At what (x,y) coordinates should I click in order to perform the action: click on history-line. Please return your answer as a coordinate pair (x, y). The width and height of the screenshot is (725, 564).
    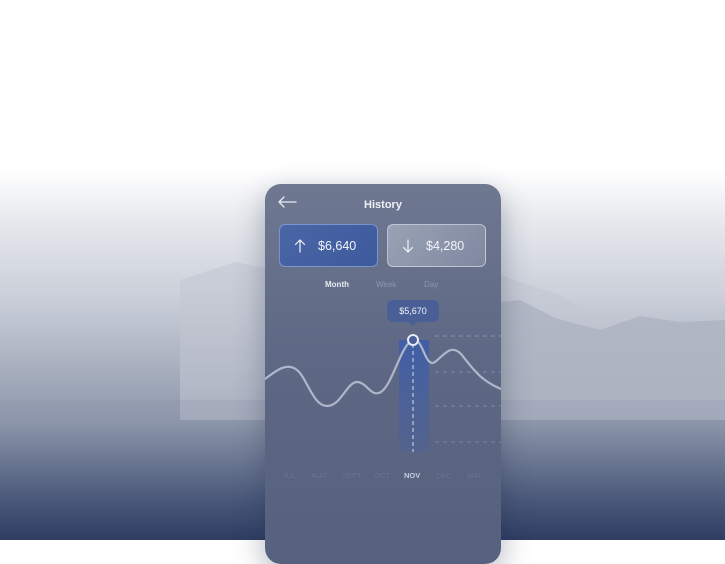
    Looking at the image, I should click on (383, 373).